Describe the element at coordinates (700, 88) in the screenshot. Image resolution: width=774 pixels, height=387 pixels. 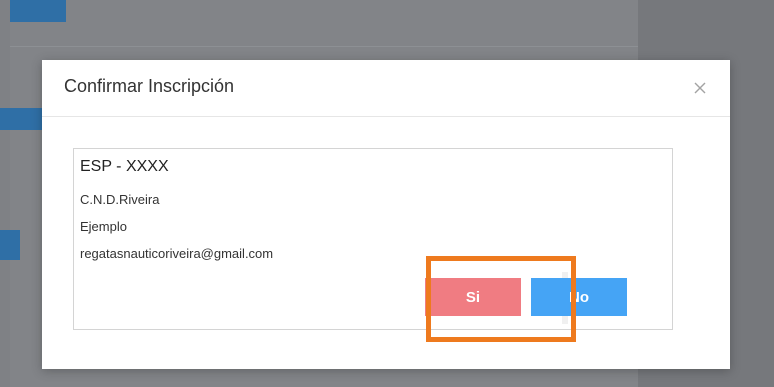
I see `close-icon` at that location.